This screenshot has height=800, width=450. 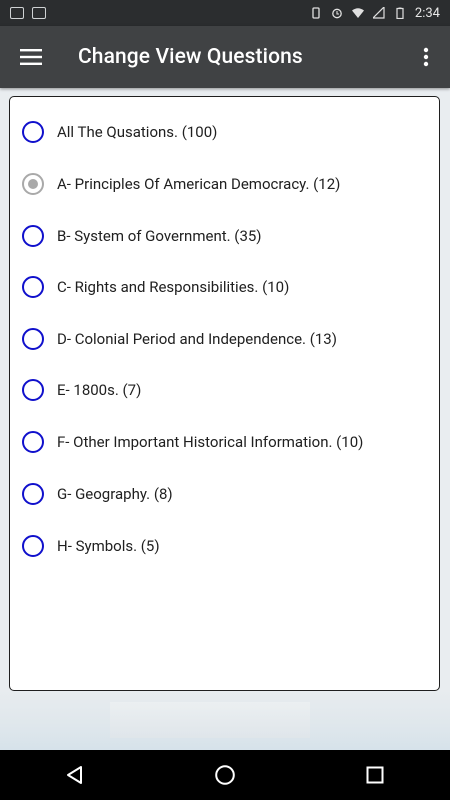 I want to click on status-right-icons: 2:34, so click(x=380, y=13).